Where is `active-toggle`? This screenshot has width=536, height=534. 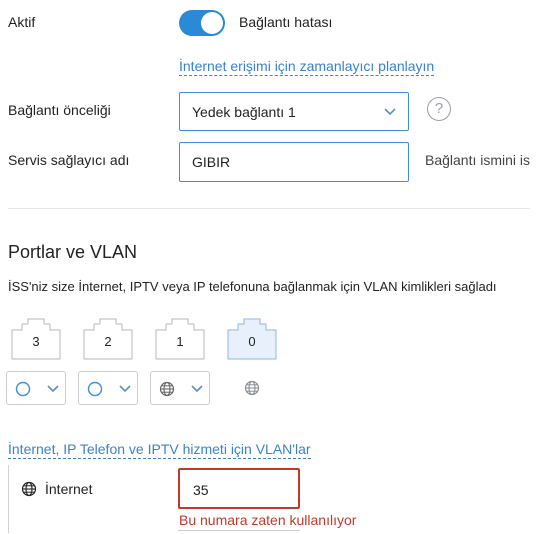
active-toggle is located at coordinates (202, 23).